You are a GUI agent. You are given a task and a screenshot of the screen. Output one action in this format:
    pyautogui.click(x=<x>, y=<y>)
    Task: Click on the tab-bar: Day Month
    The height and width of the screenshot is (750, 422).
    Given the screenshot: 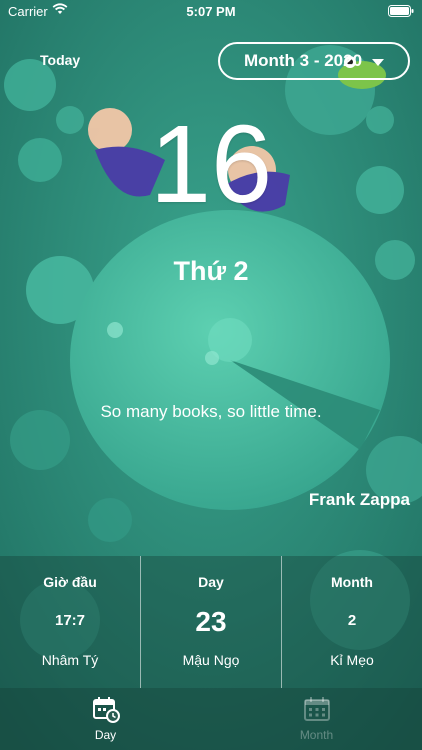 What is the action you would take?
    pyautogui.click(x=211, y=719)
    